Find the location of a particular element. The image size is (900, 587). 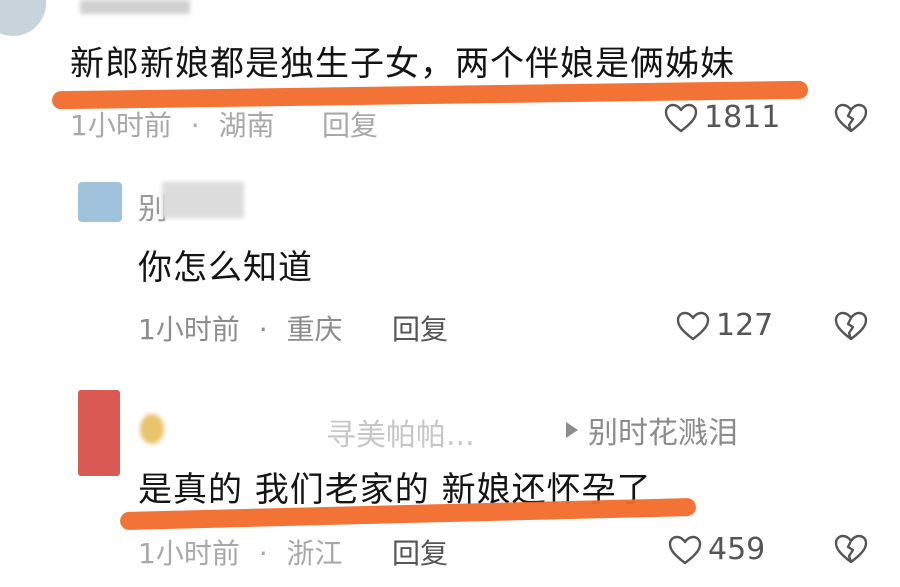

like-count: 127 is located at coordinates (745, 325).